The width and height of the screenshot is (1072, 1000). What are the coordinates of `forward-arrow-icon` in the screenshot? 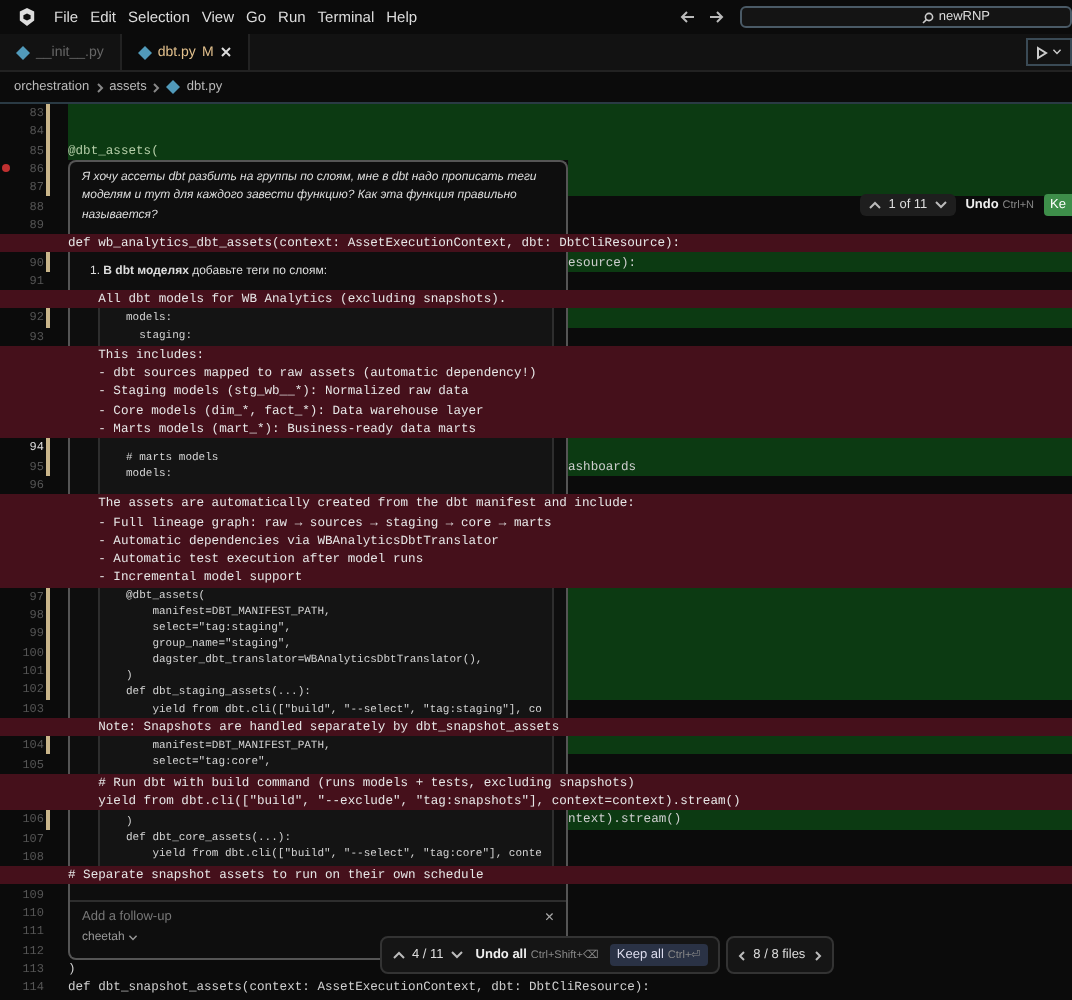 It's located at (716, 17).